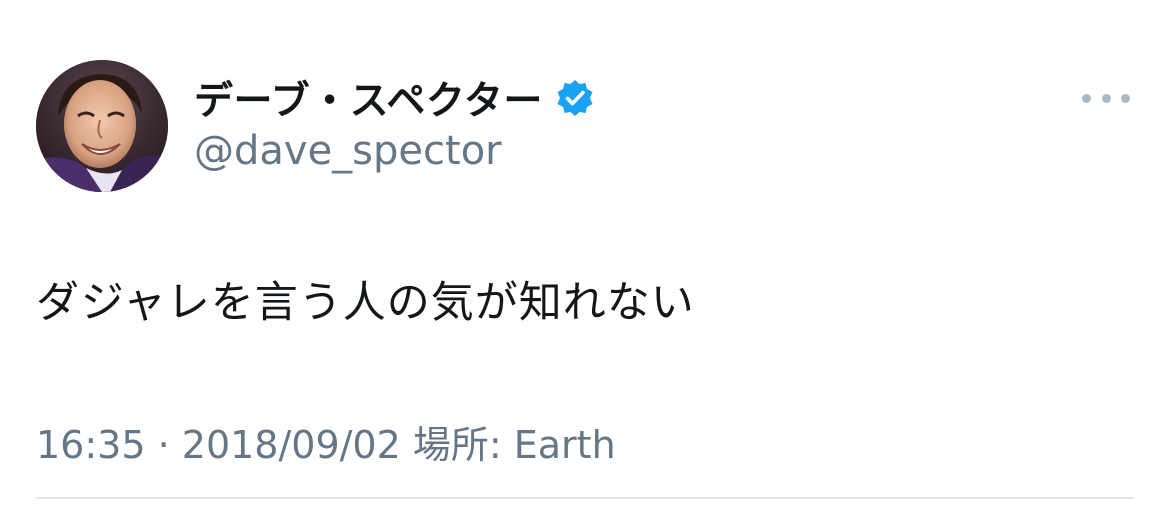 This screenshot has height=507, width=1169. What do you see at coordinates (91, 445) in the screenshot?
I see `tweet-time: 16:35` at bounding box center [91, 445].